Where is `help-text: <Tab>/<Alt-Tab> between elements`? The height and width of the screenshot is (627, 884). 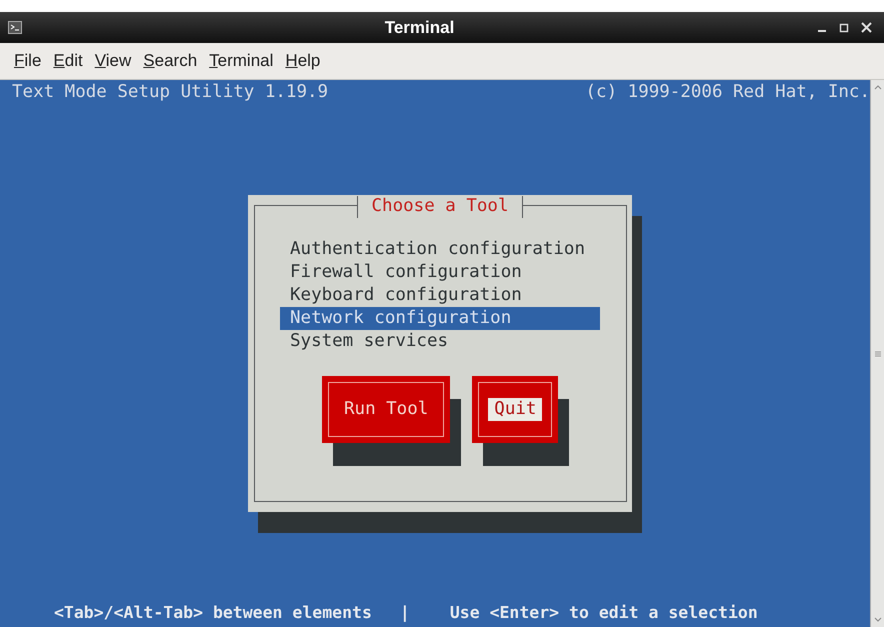 help-text: <Tab>/<Alt-Tab> between elements is located at coordinates (213, 613).